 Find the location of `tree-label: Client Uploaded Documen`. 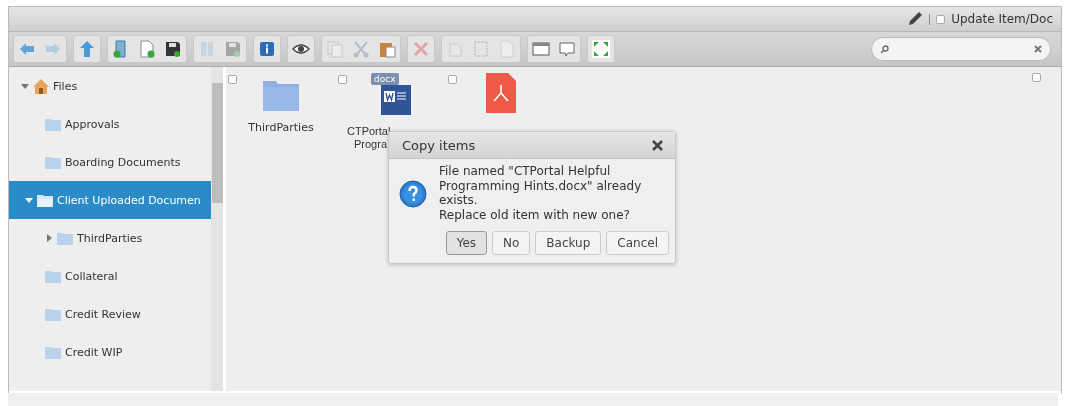

tree-label: Client Uploaded Documen is located at coordinates (129, 200).